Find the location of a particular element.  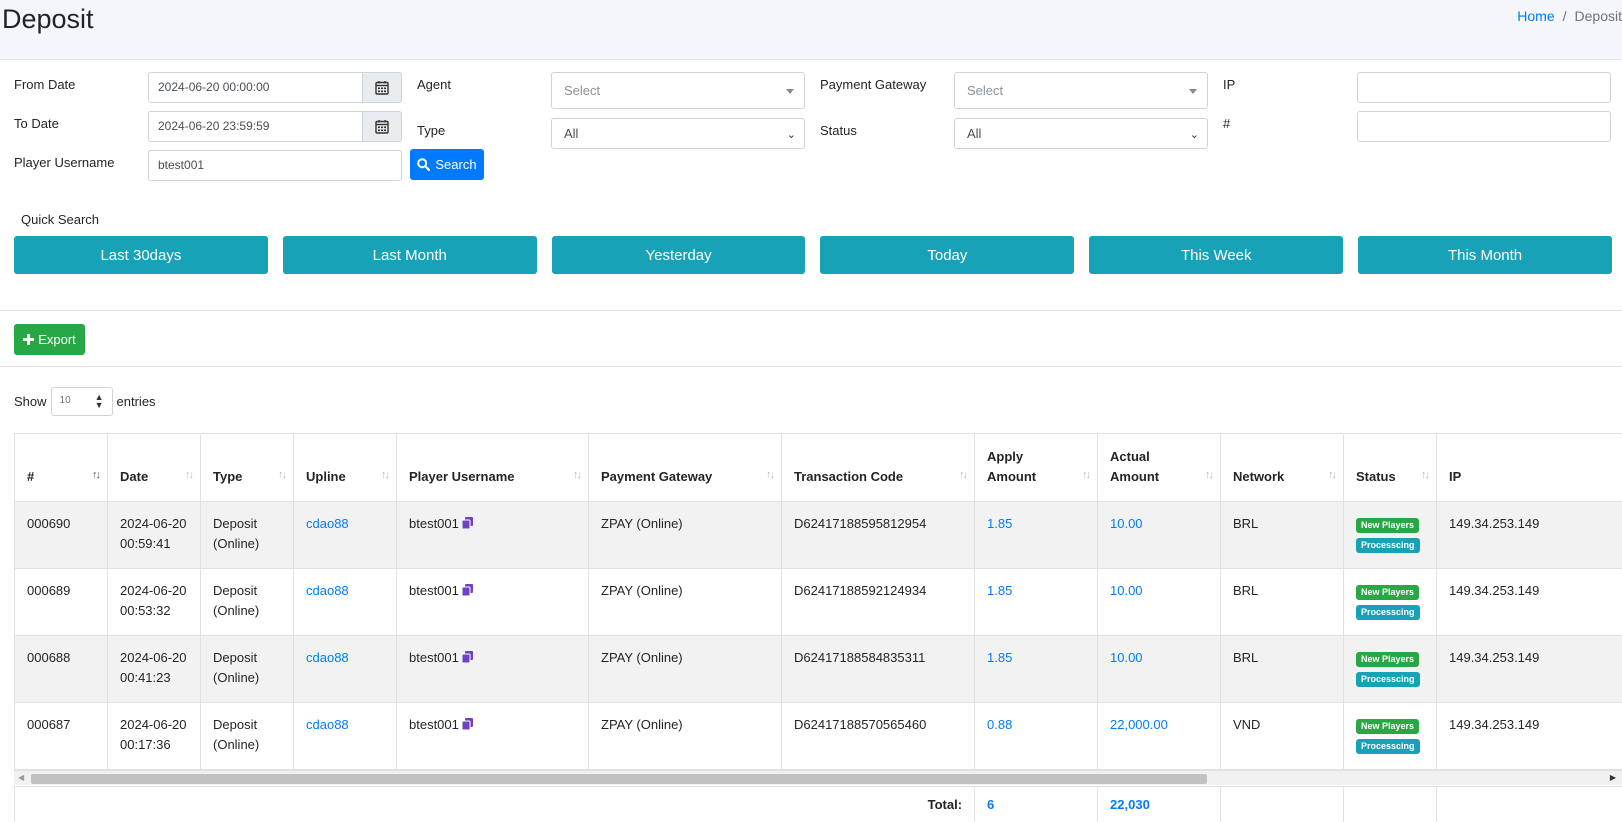

from-date-calendar-button is located at coordinates (382, 87).